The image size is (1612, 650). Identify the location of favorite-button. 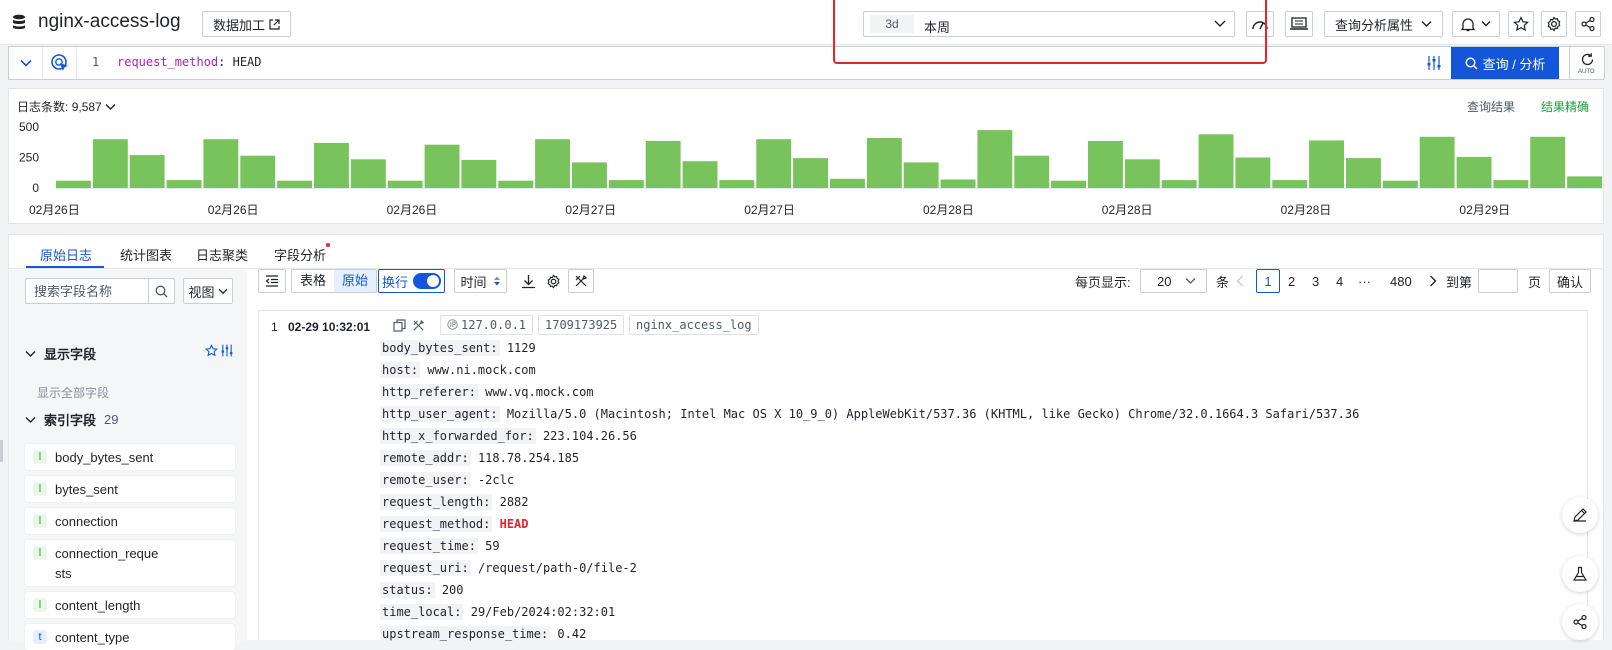
(1521, 24).